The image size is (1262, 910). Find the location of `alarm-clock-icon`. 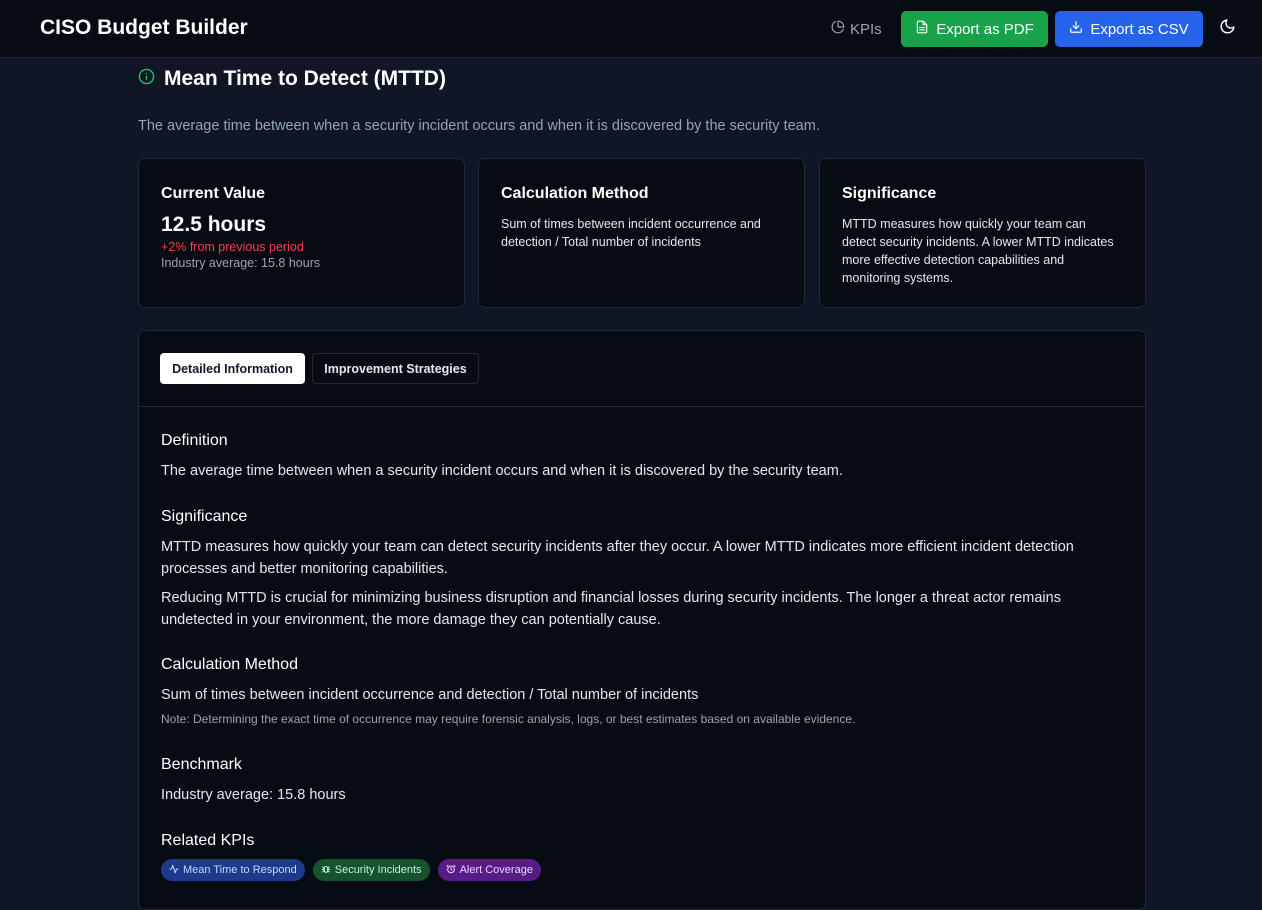

alarm-clock-icon is located at coordinates (450, 870).